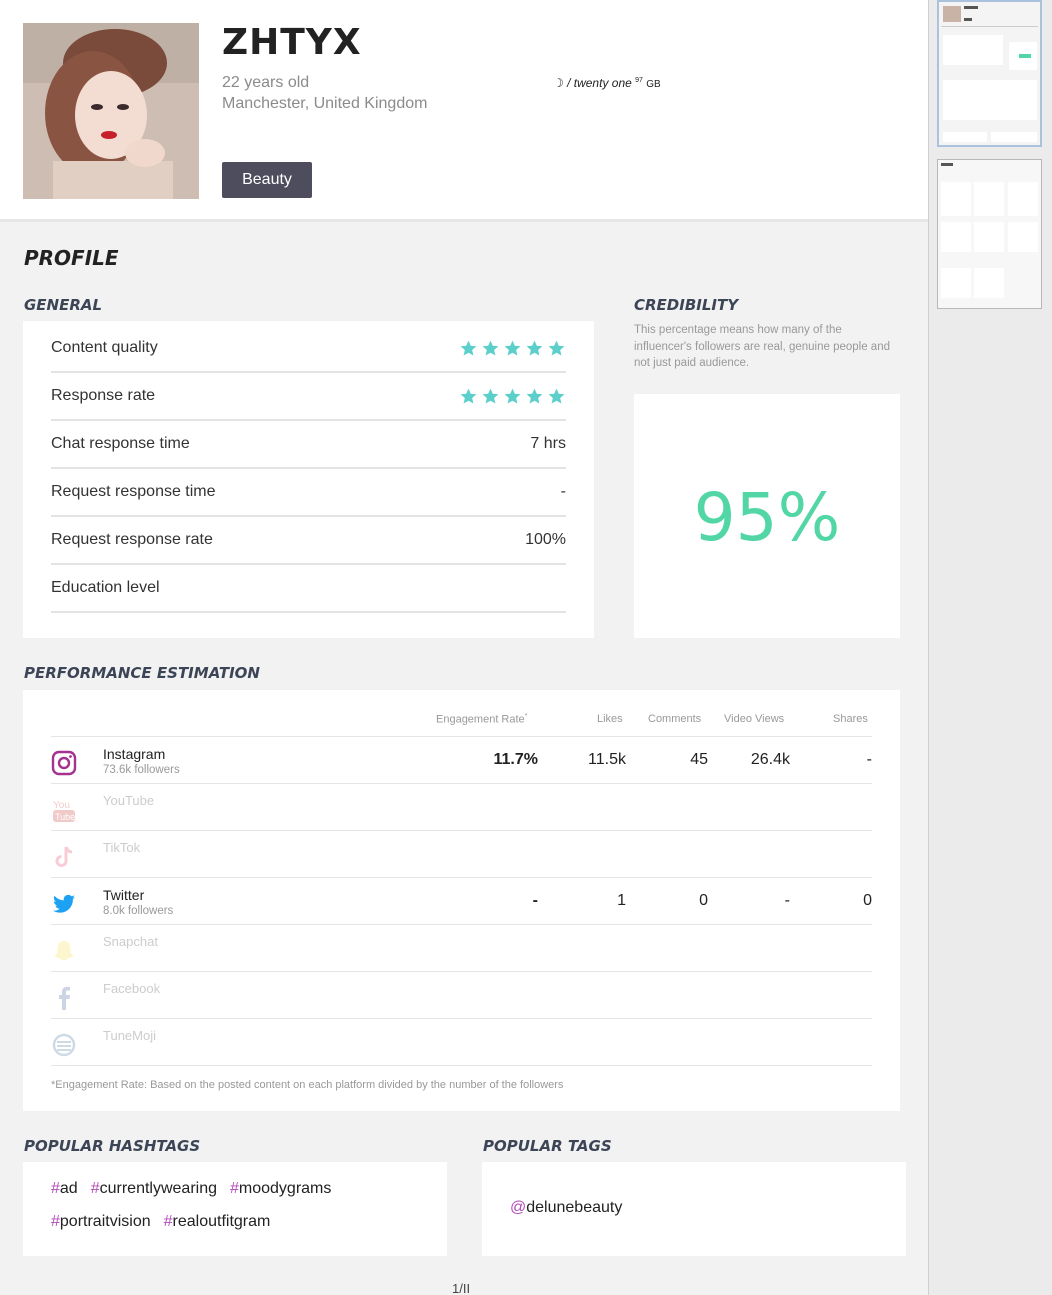  What do you see at coordinates (607, 759) in the screenshot?
I see `platform-likes: 11.5k` at bounding box center [607, 759].